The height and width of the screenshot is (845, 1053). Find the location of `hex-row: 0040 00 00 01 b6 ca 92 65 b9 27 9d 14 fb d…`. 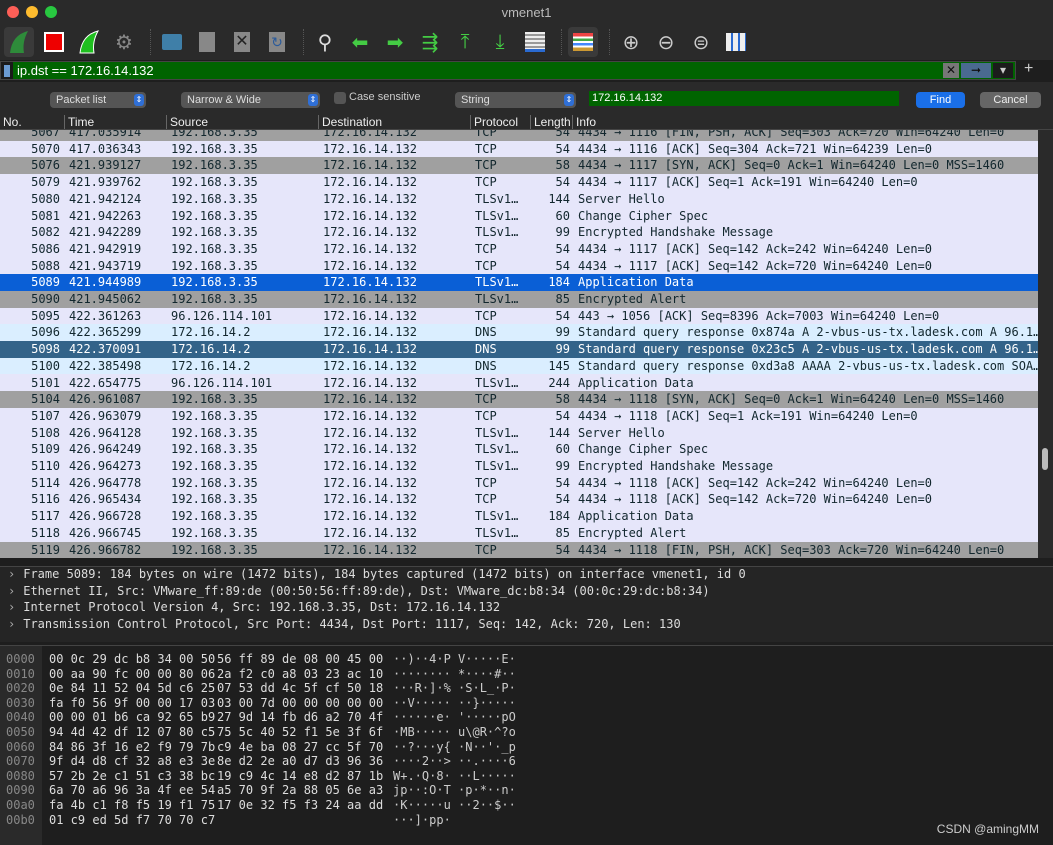

hex-row: 0040 00 00 01 b6 ca 92 65 b9 27 9d 14 fb d… is located at coordinates (526, 717).